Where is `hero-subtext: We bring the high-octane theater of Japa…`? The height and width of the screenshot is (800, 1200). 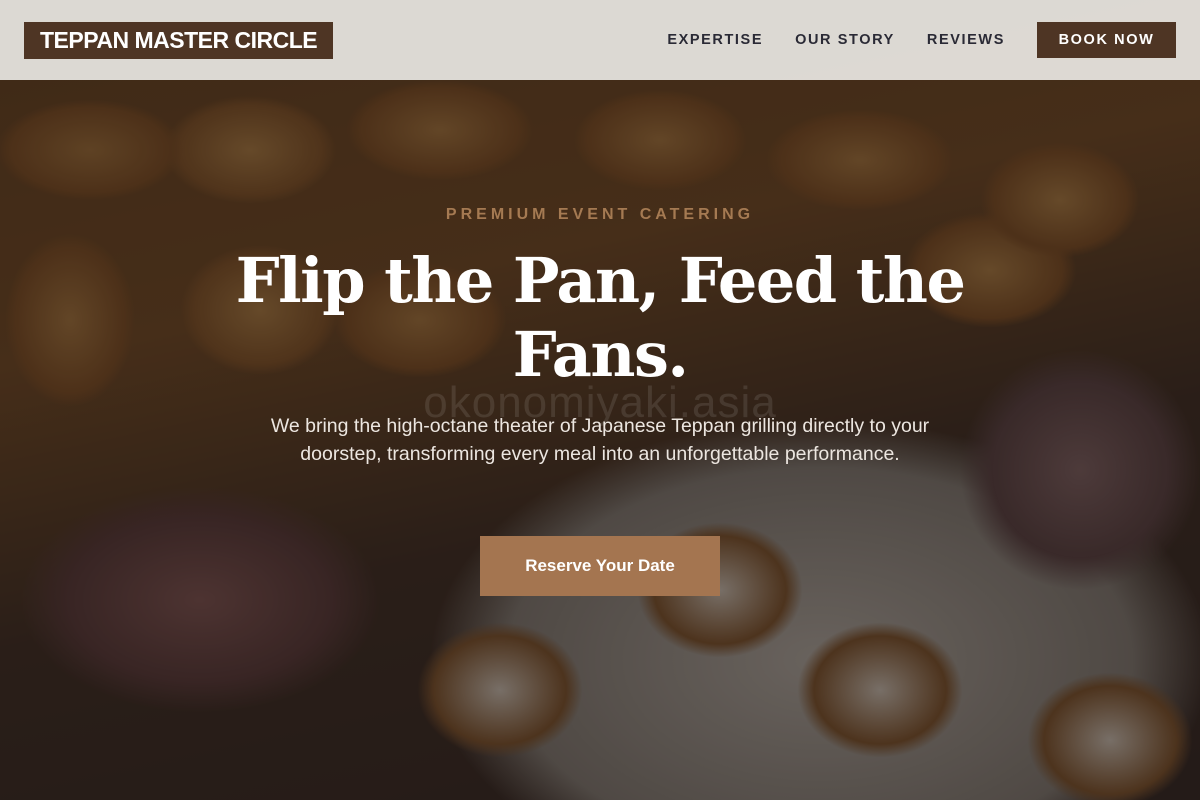 hero-subtext: We bring the high-octane theater of Japa… is located at coordinates (600, 440).